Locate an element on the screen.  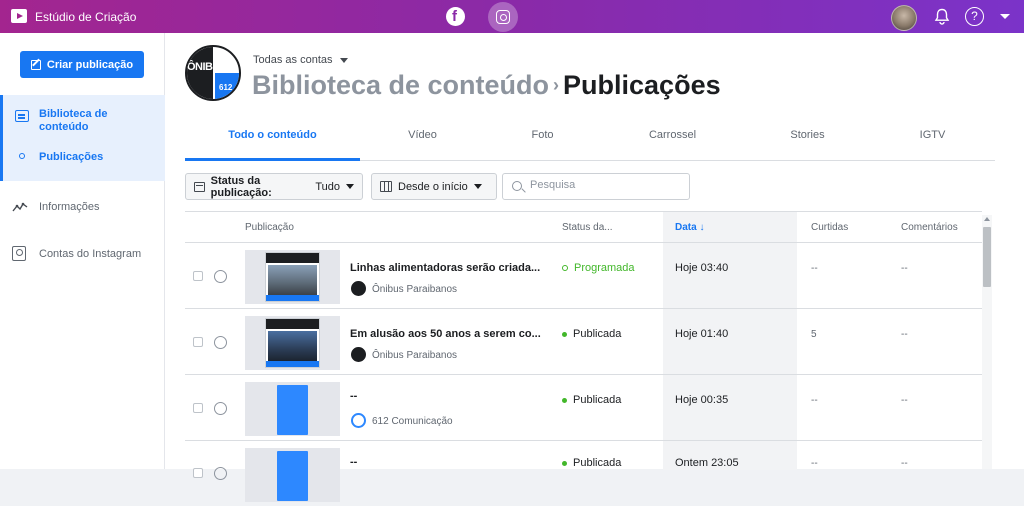
create-post-label: Criar publicação is located at coordinates (90, 64).